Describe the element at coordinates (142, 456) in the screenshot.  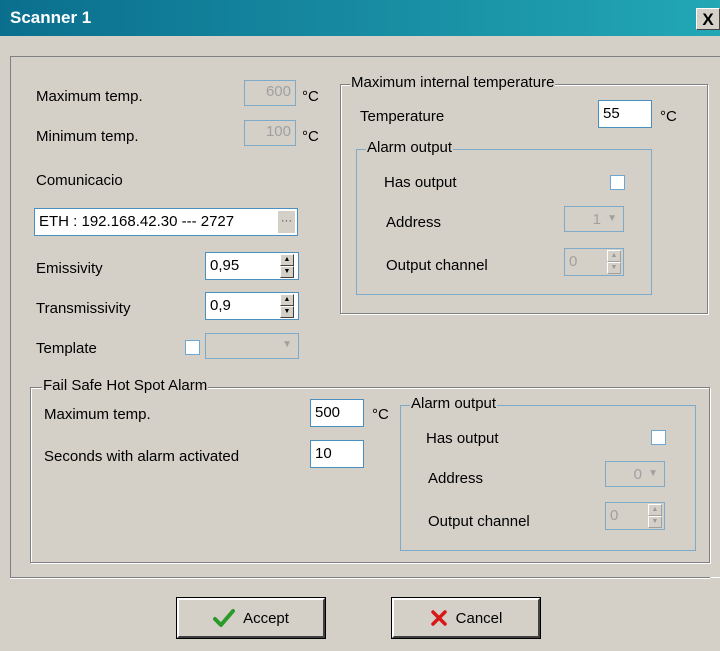
I see `failsafe-seconds-label: Seconds with alarm activated` at that location.